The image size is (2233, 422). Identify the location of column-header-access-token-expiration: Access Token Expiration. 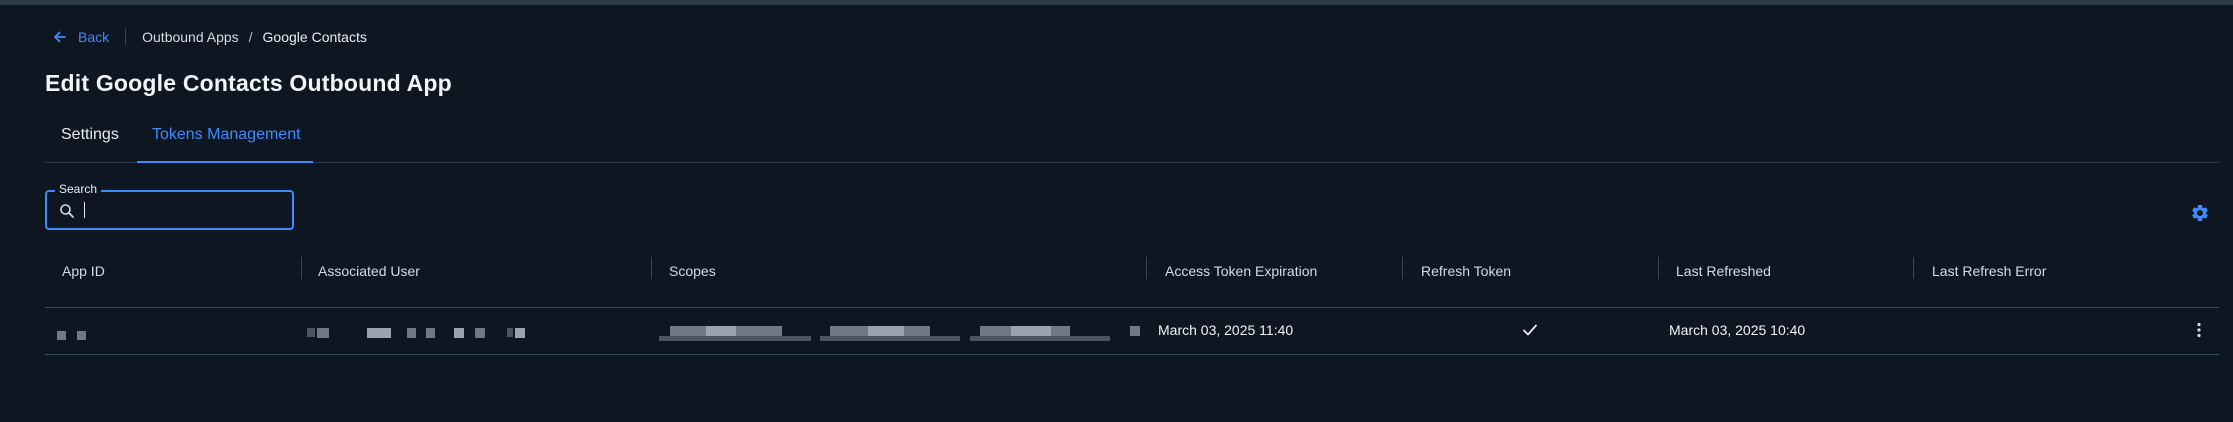
(1241, 271).